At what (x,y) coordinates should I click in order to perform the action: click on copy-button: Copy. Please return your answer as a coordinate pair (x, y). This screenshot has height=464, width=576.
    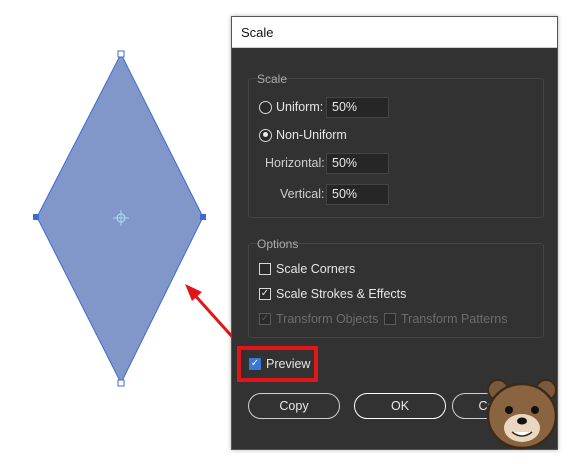
    Looking at the image, I should click on (294, 406).